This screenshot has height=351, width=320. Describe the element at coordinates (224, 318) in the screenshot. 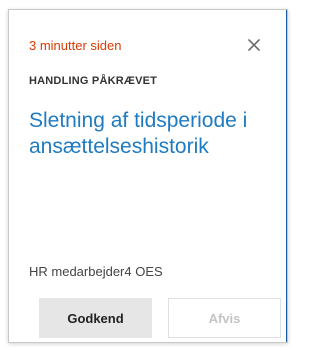

I see `reject-button: Afvis` at that location.